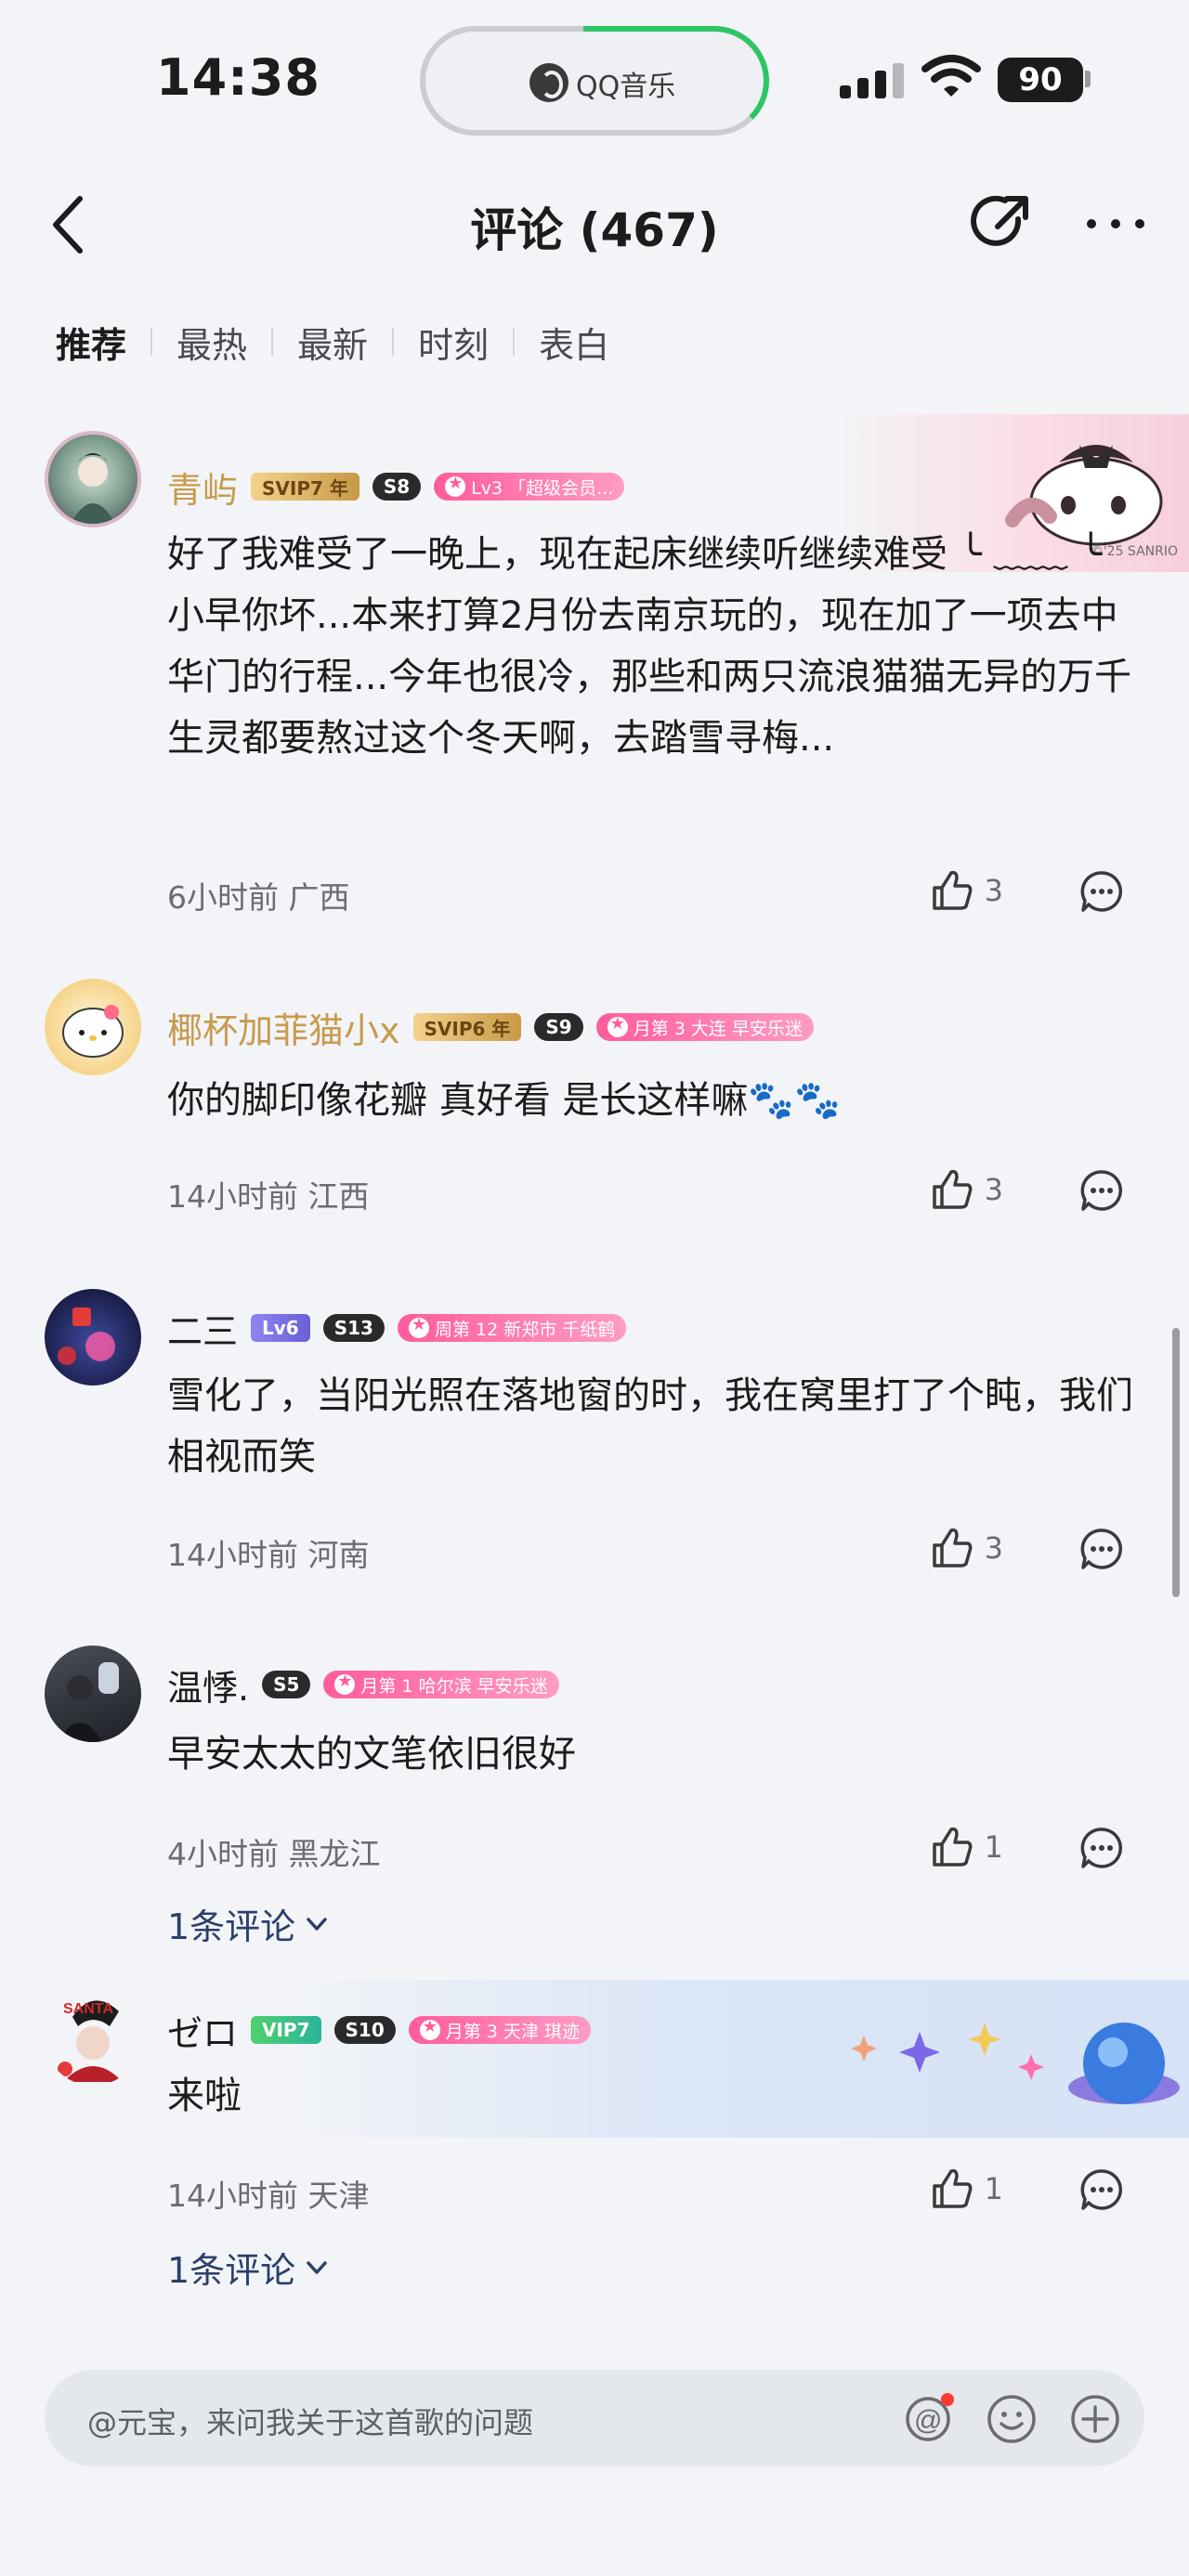 The height and width of the screenshot is (2576, 1189). What do you see at coordinates (626, 87) in the screenshot?
I see `now-playing-app-label: QQ音乐` at bounding box center [626, 87].